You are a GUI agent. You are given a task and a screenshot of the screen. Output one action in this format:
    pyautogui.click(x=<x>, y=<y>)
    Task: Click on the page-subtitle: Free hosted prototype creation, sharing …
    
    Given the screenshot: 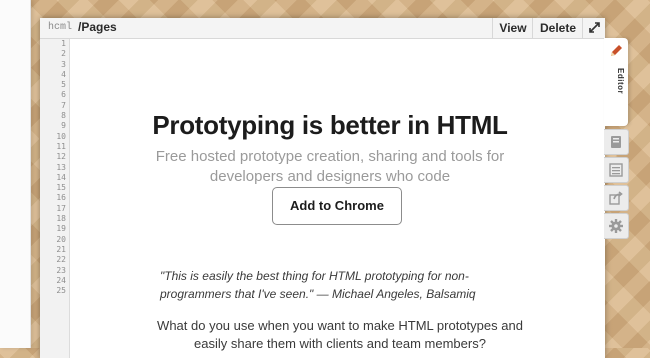 What is the action you would take?
    pyautogui.click(x=330, y=166)
    